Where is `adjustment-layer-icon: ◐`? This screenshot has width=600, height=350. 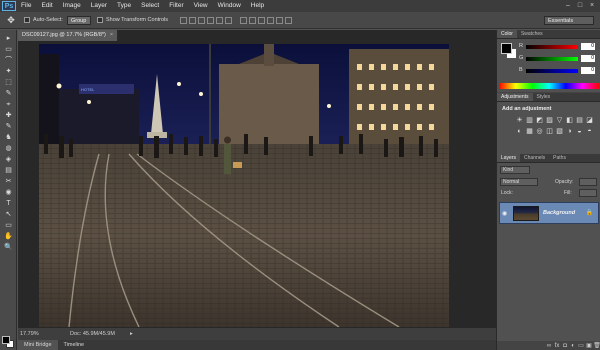
adjustment-layer-icon: ◐ is located at coordinates (573, 346).